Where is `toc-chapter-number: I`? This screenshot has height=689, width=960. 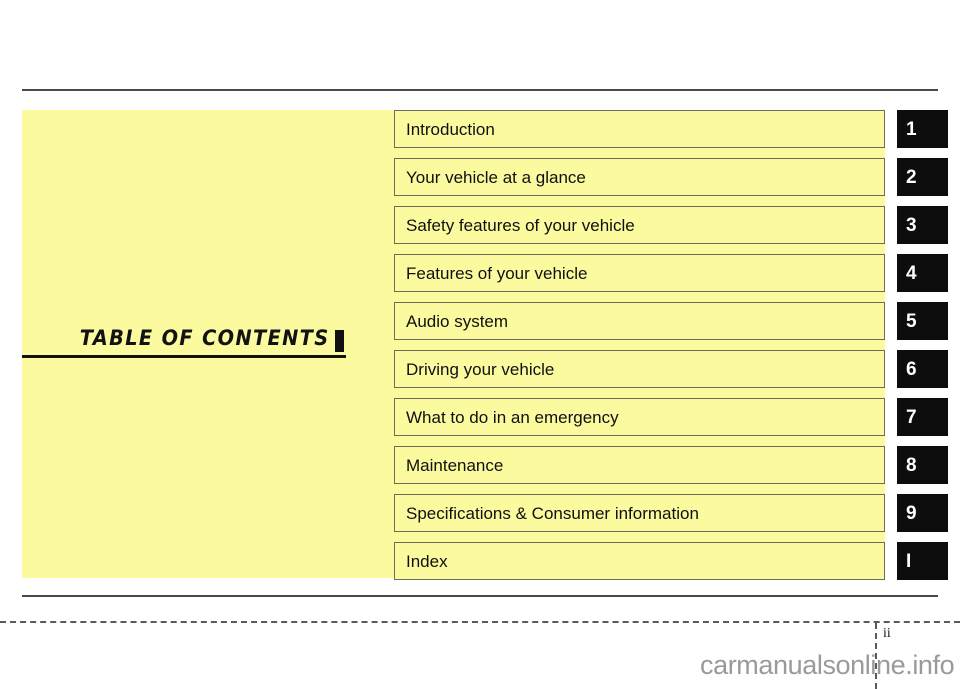 toc-chapter-number: I is located at coordinates (909, 561).